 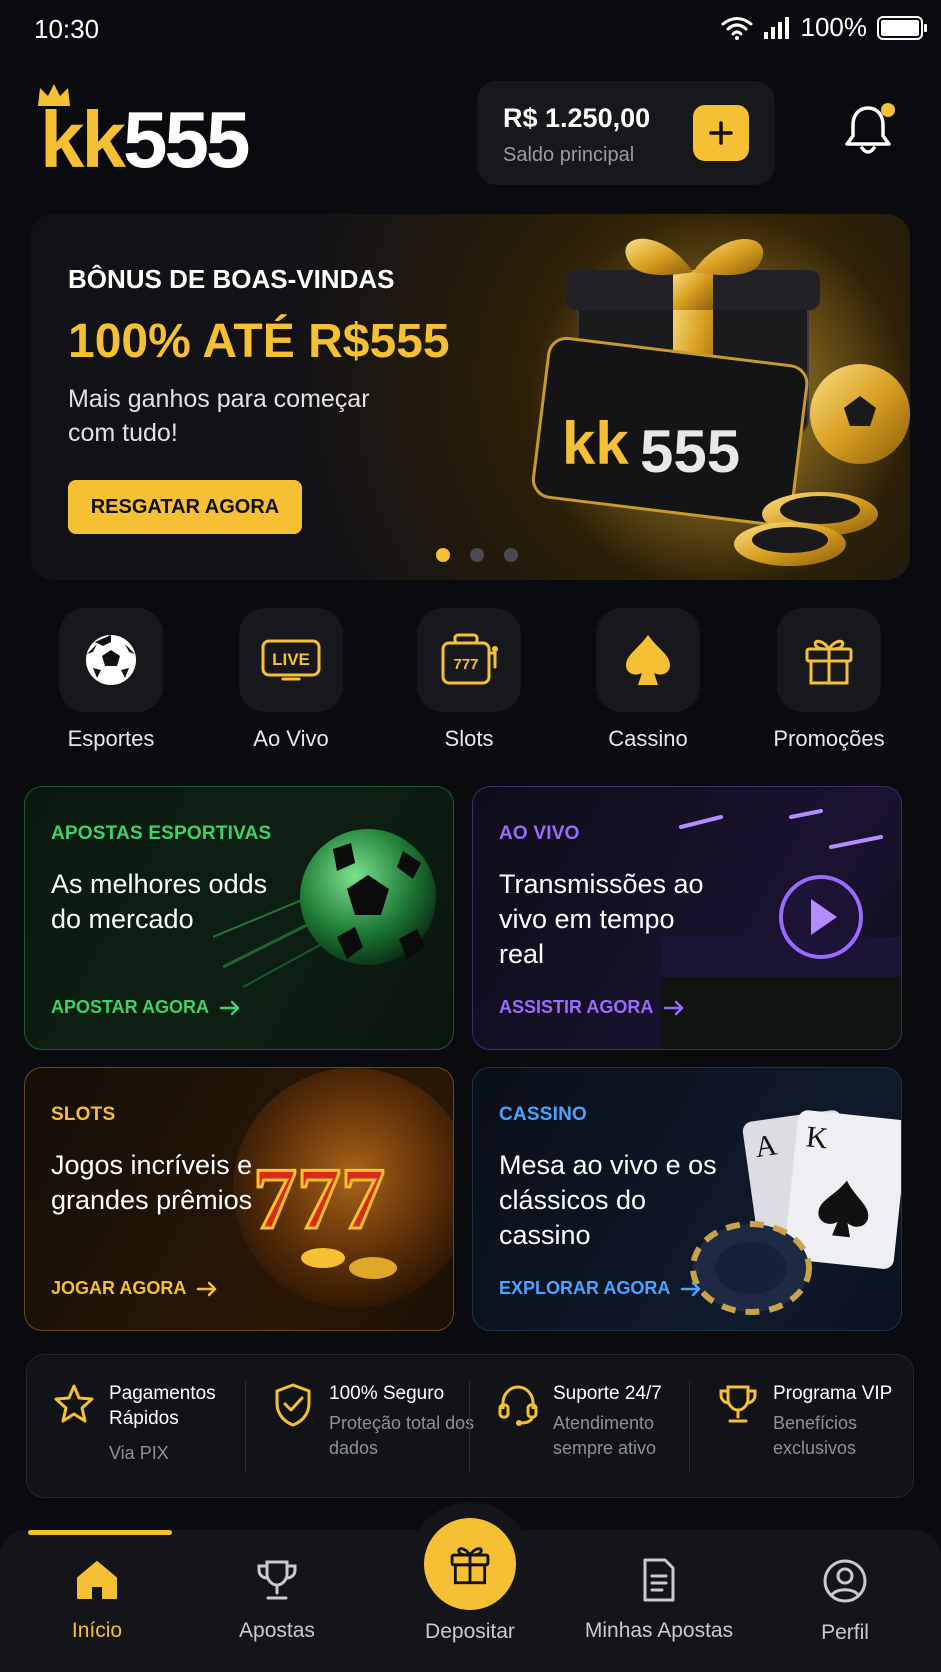 I want to click on shield-check-icon, so click(x=293, y=1405).